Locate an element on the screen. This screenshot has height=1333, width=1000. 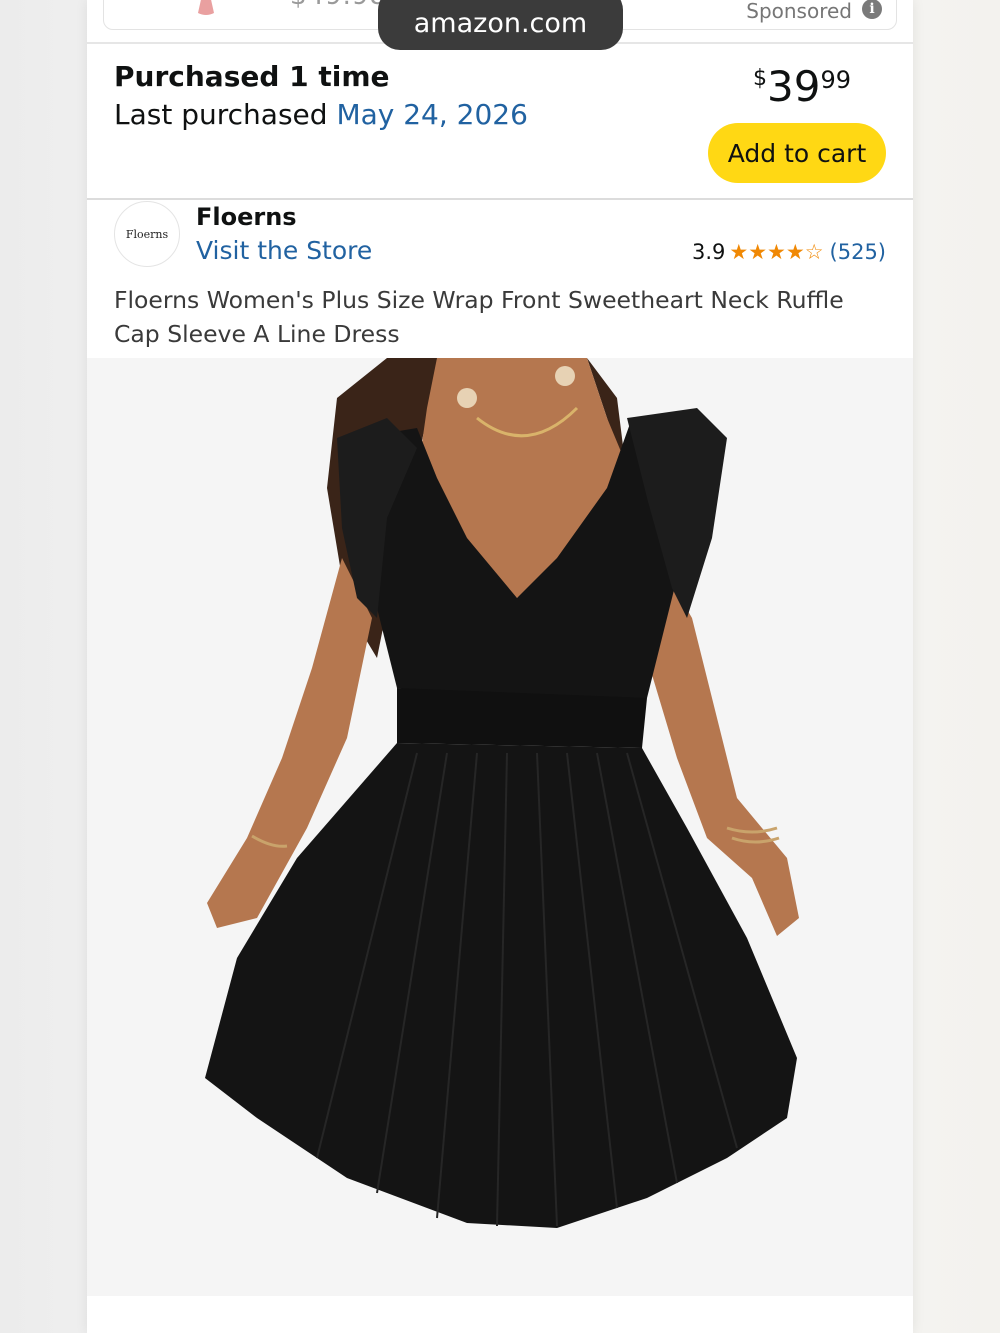
rating-count: (525) is located at coordinates (858, 252).